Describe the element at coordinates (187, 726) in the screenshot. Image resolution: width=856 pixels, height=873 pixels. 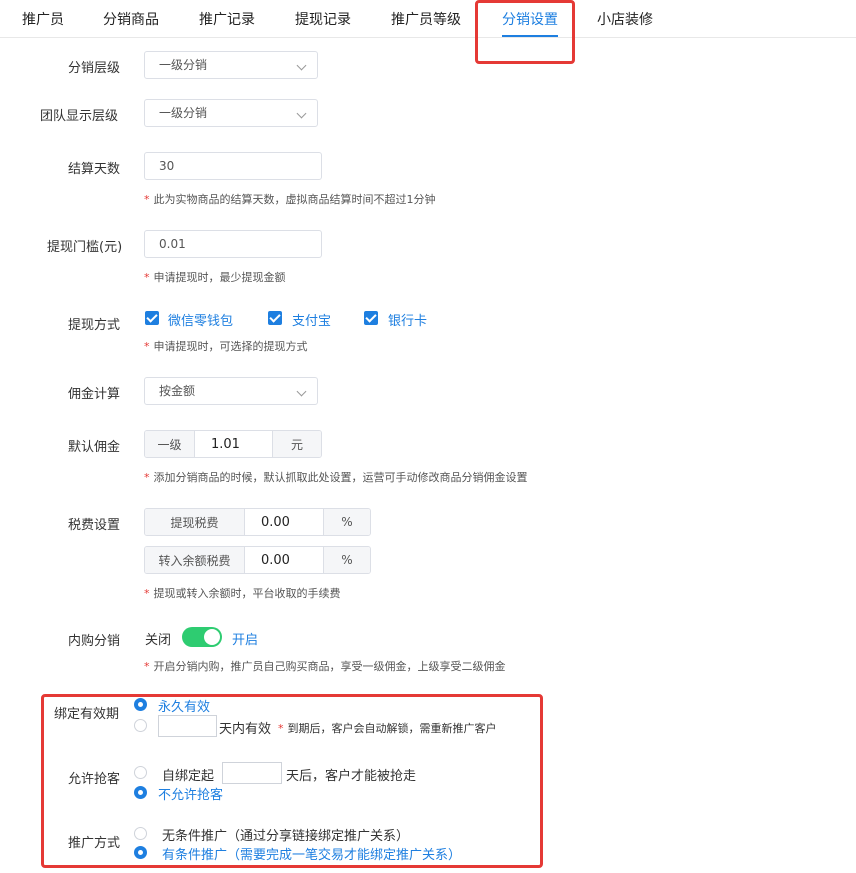
I see `binding-days-input` at that location.